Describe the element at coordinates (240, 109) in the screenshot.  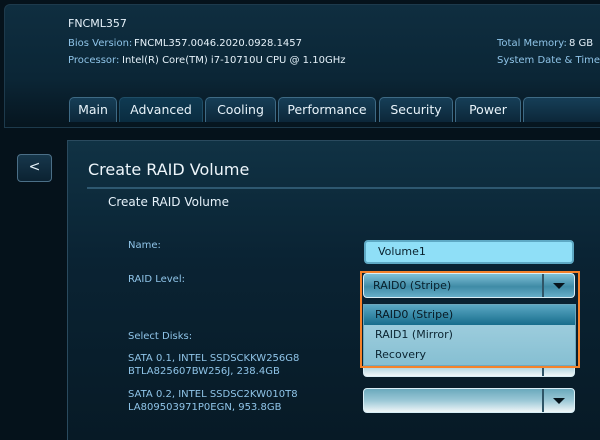
I see `tab-cooling: Cooling` at that location.